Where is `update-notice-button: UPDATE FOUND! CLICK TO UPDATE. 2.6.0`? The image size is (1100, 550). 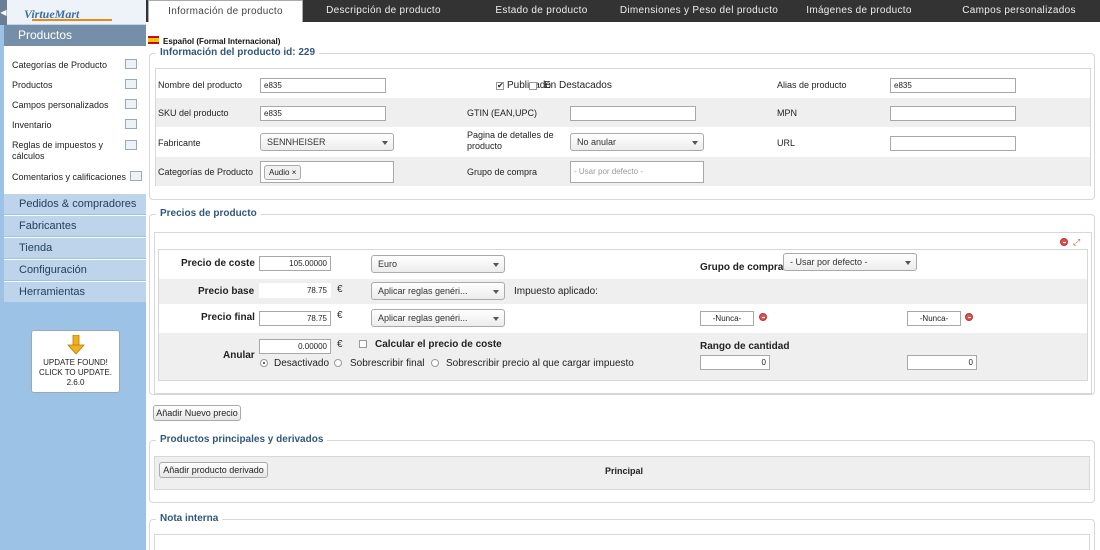 update-notice-button: UPDATE FOUND! CLICK TO UPDATE. 2.6.0 is located at coordinates (75, 361).